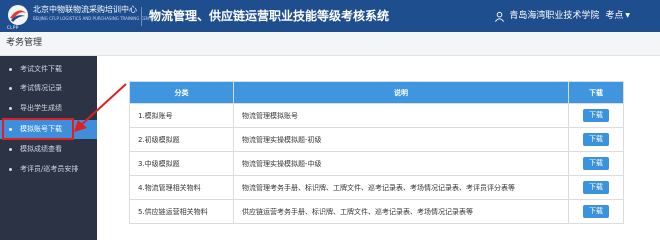  I want to click on row-category: 3.中级模拟题, so click(181, 163).